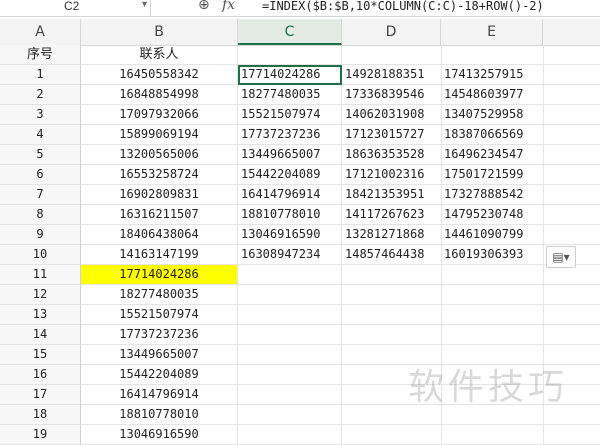 The height and width of the screenshot is (445, 600). What do you see at coordinates (392, 295) in the screenshot?
I see `cell-d13` at bounding box center [392, 295].